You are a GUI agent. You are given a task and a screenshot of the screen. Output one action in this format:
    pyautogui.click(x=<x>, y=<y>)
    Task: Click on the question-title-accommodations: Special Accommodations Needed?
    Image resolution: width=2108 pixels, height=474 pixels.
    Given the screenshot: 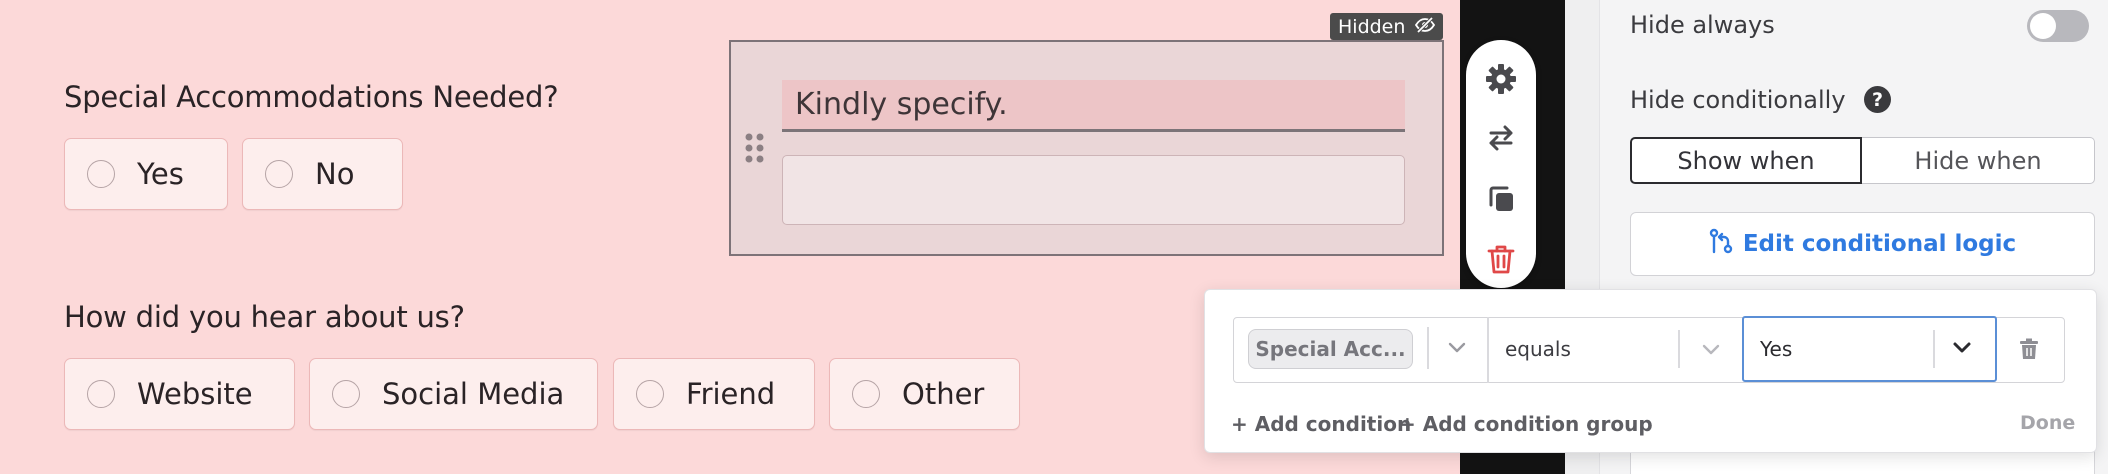 What is the action you would take?
    pyautogui.click(x=311, y=97)
    